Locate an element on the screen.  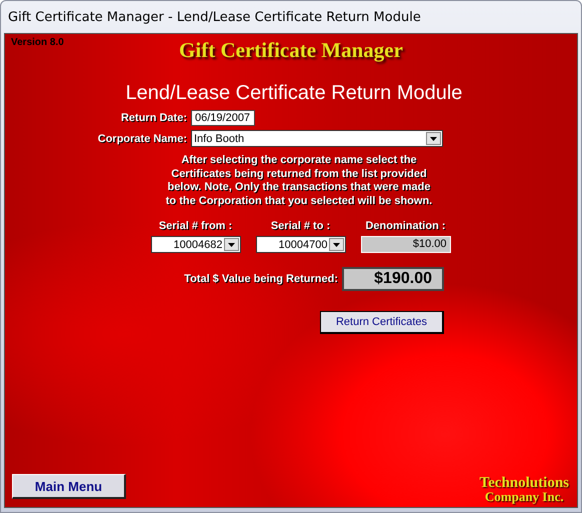
serial-to-dropdown: 10004700 is located at coordinates (301, 245).